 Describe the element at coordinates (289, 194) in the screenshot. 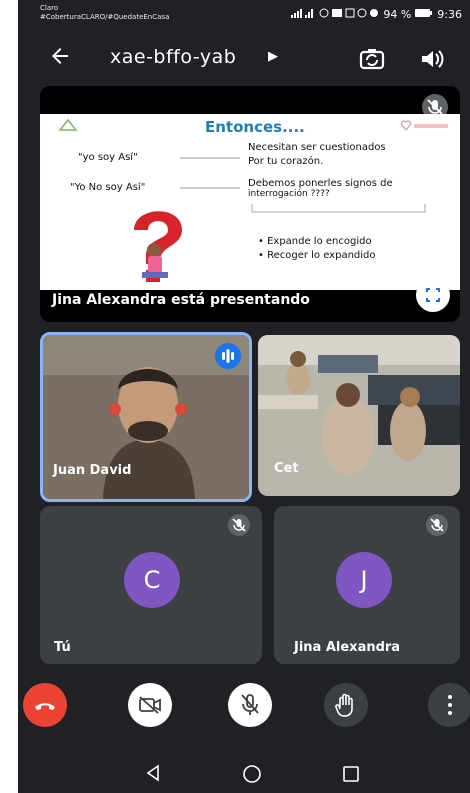

I see `slide-right-line4: interrogación ????` at that location.